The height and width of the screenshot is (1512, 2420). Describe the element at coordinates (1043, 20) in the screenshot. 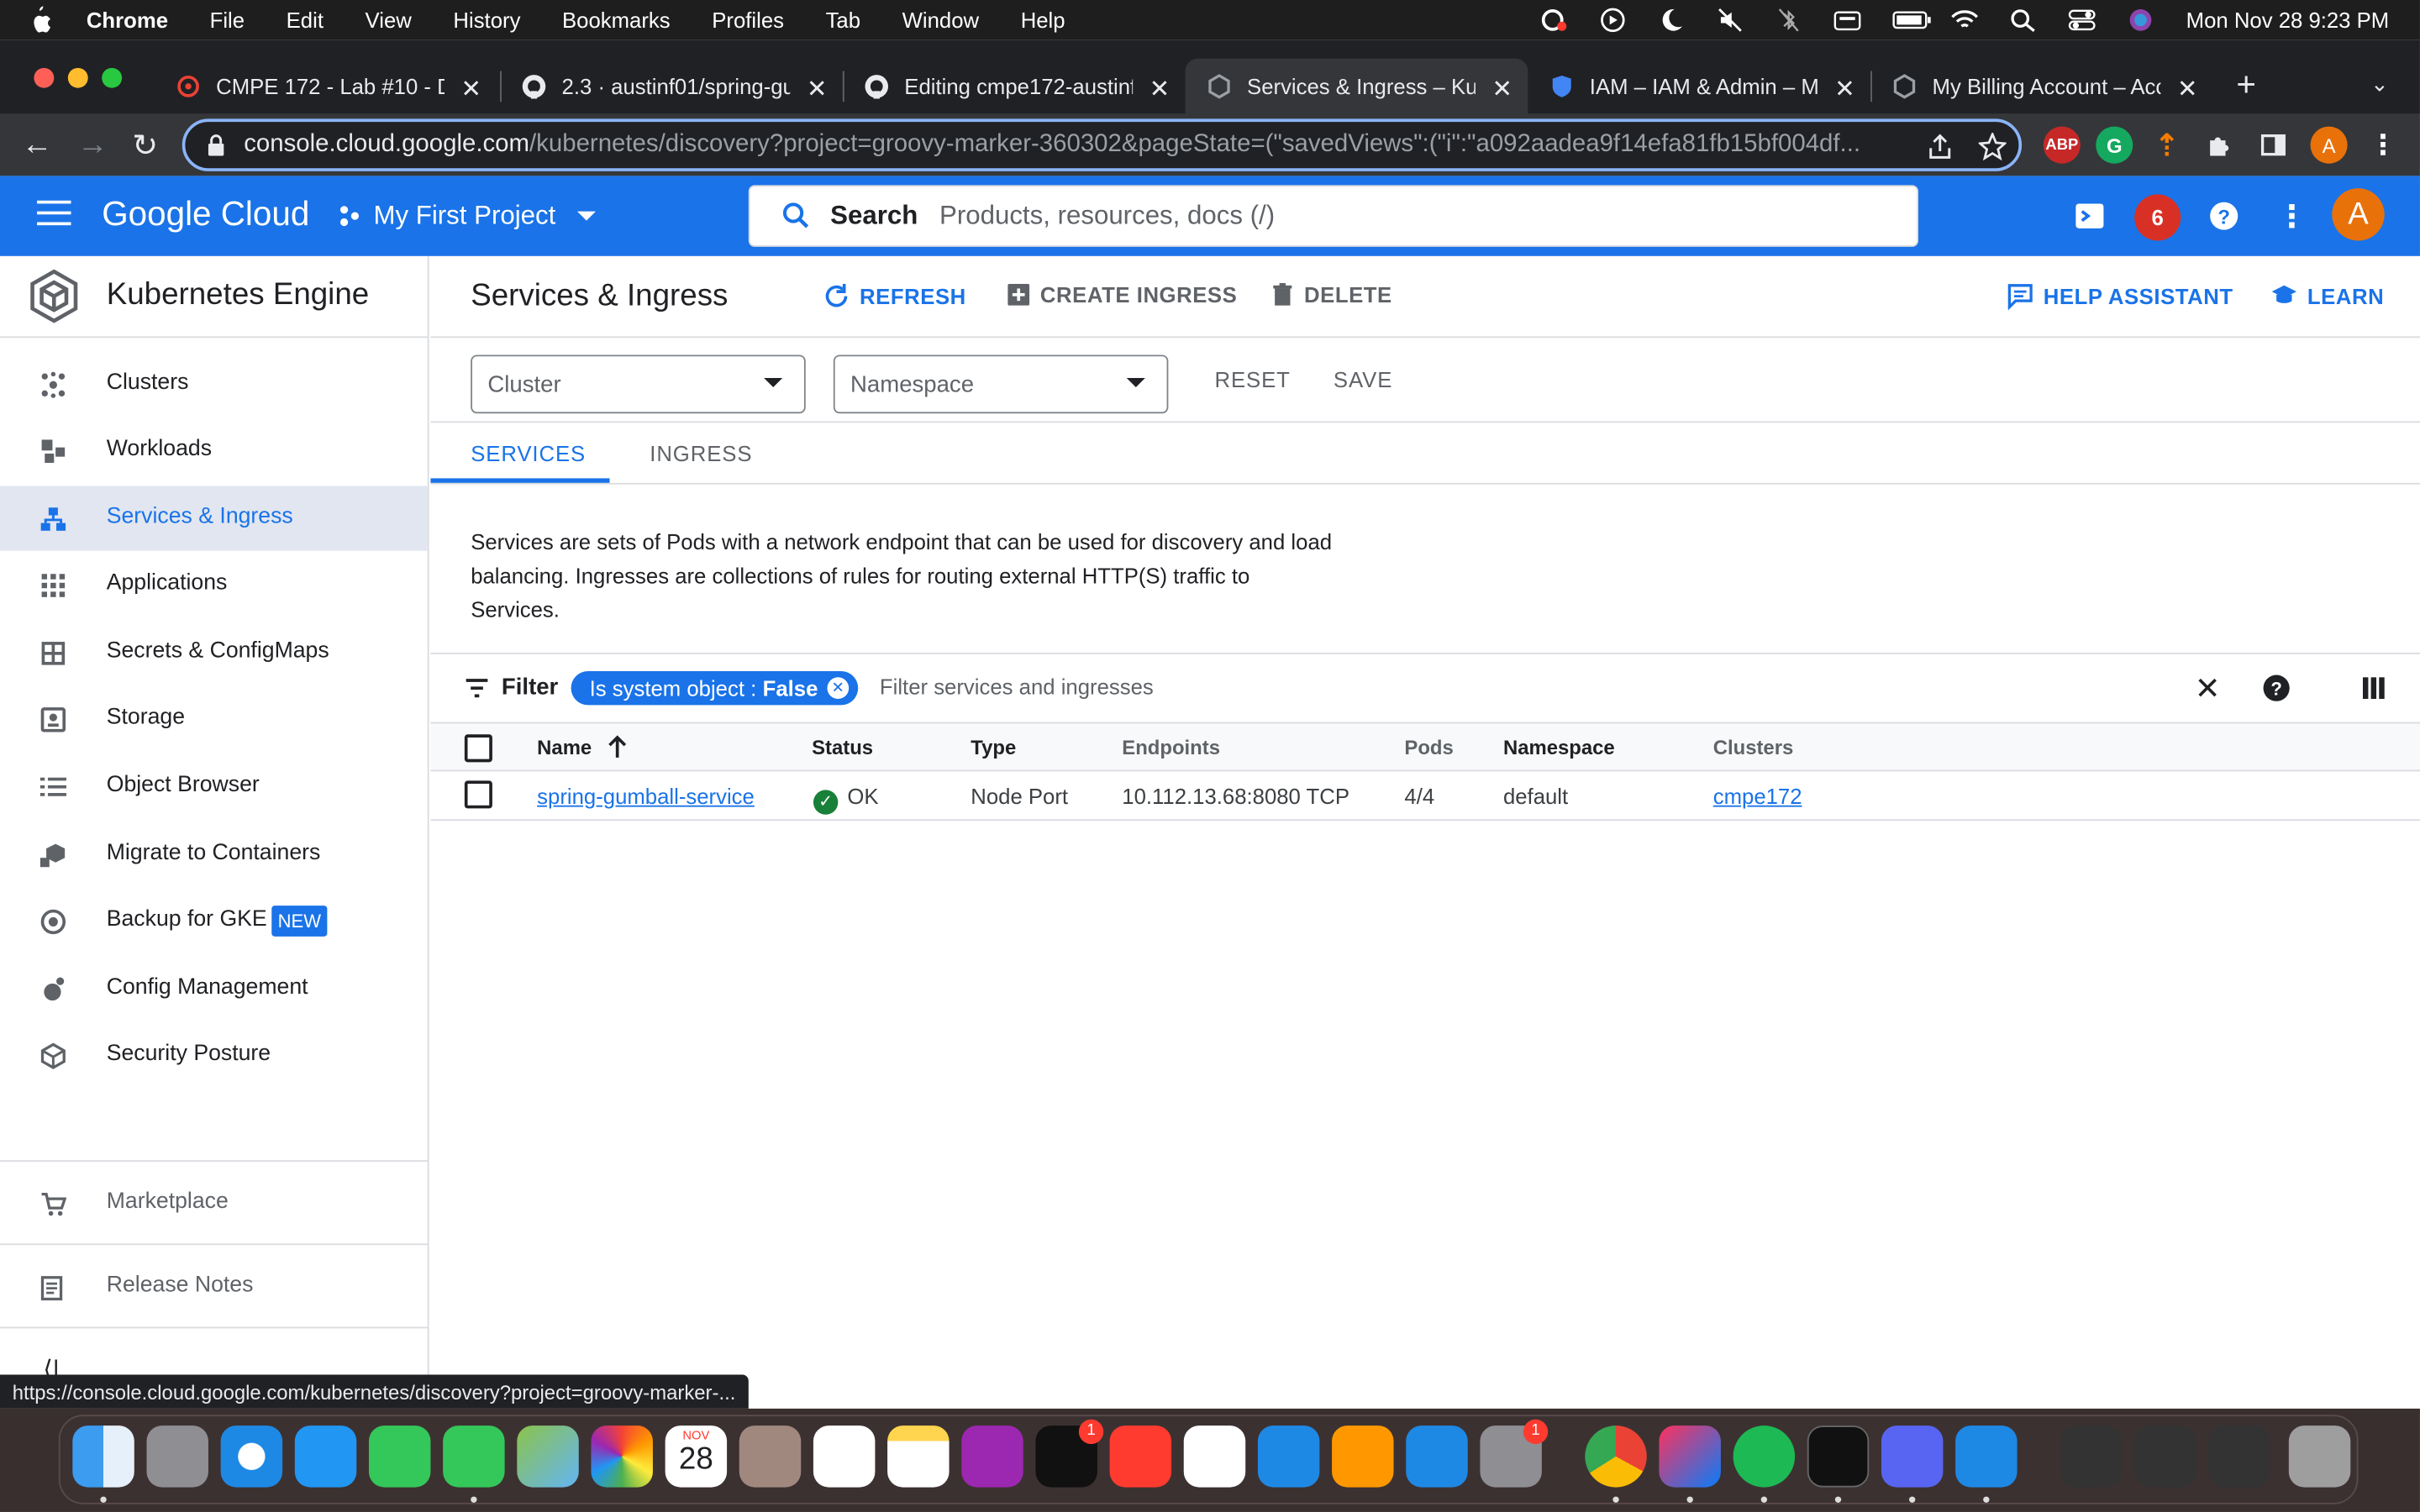

I see `menu-help: Help` at that location.